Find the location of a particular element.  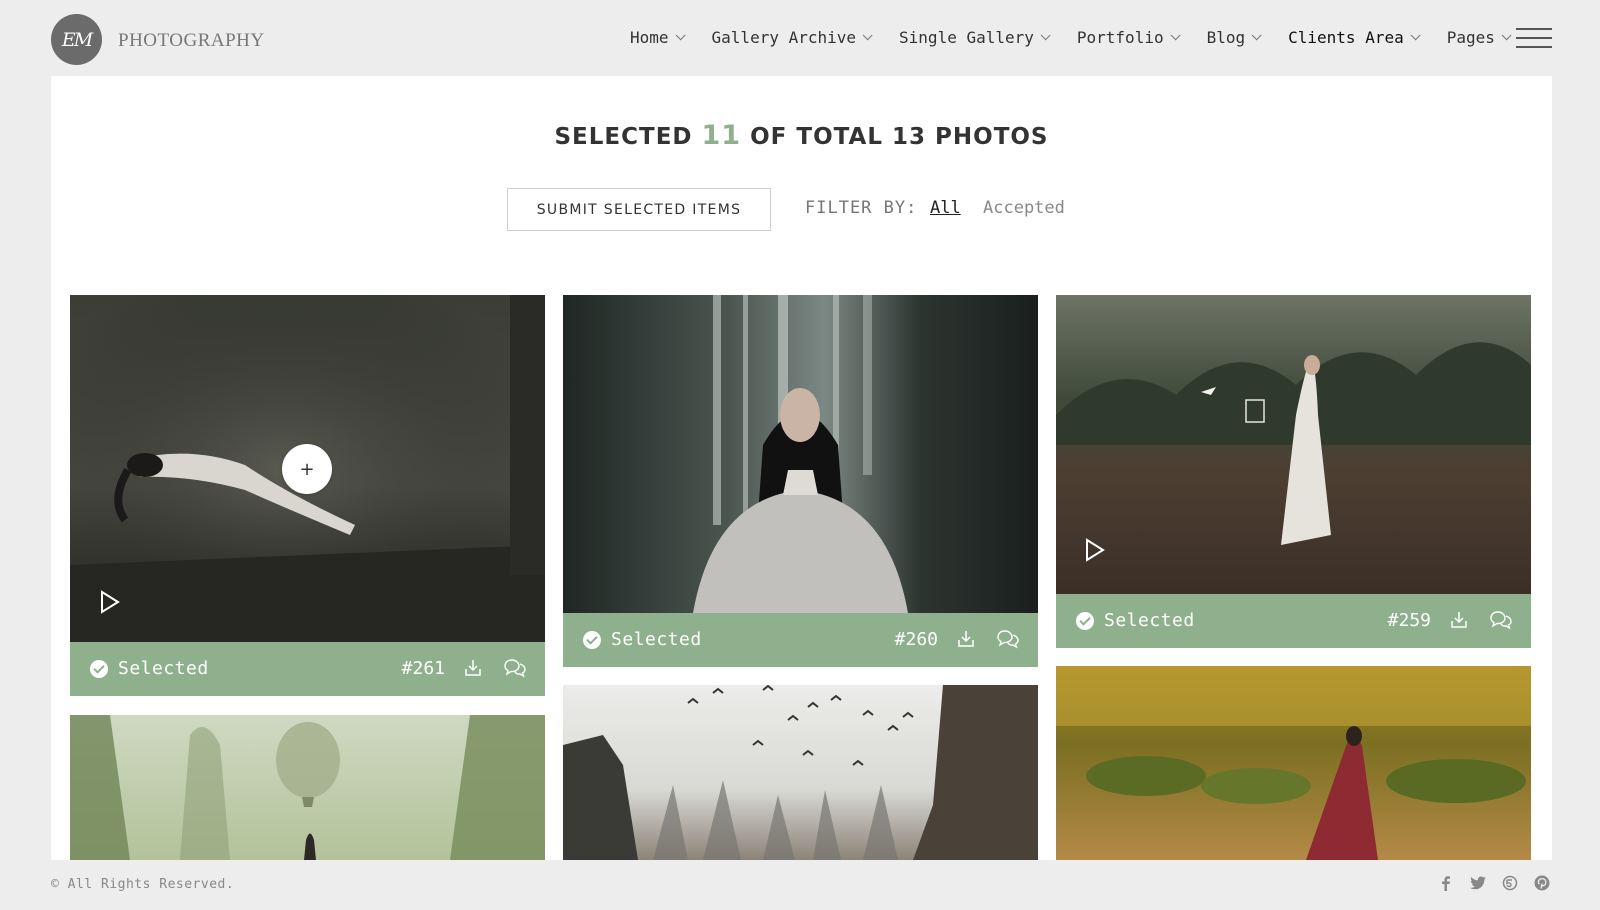

nav-item-gallery-archive: Gallery Archive is located at coordinates (792, 37).